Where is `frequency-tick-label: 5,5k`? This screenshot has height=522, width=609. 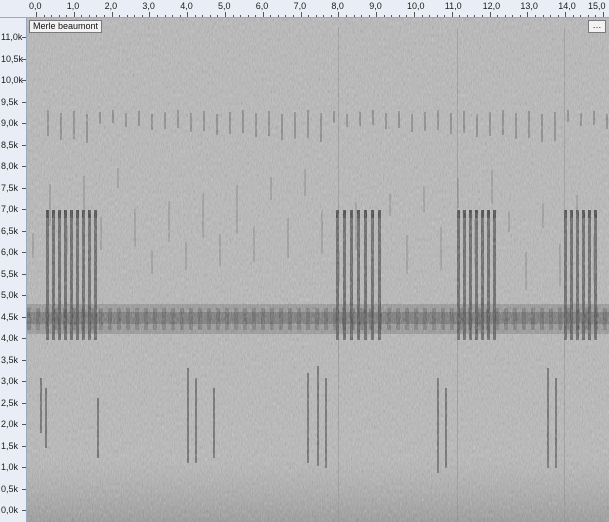
frequency-tick-label: 5,5k is located at coordinates (10, 273).